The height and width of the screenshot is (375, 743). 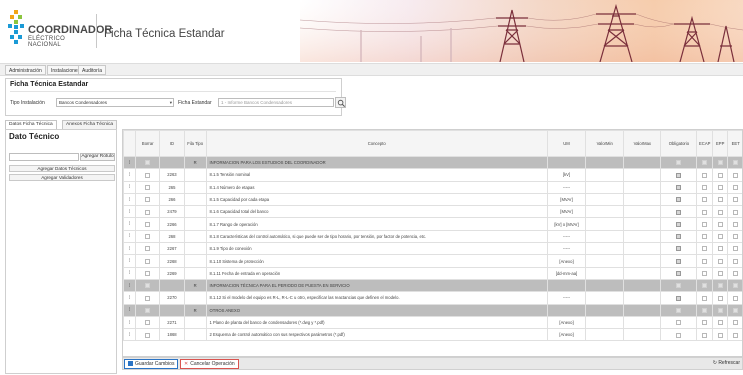 I want to click on cancelar-operacion-button: ✕ Cancelar Operación, so click(x=209, y=364).